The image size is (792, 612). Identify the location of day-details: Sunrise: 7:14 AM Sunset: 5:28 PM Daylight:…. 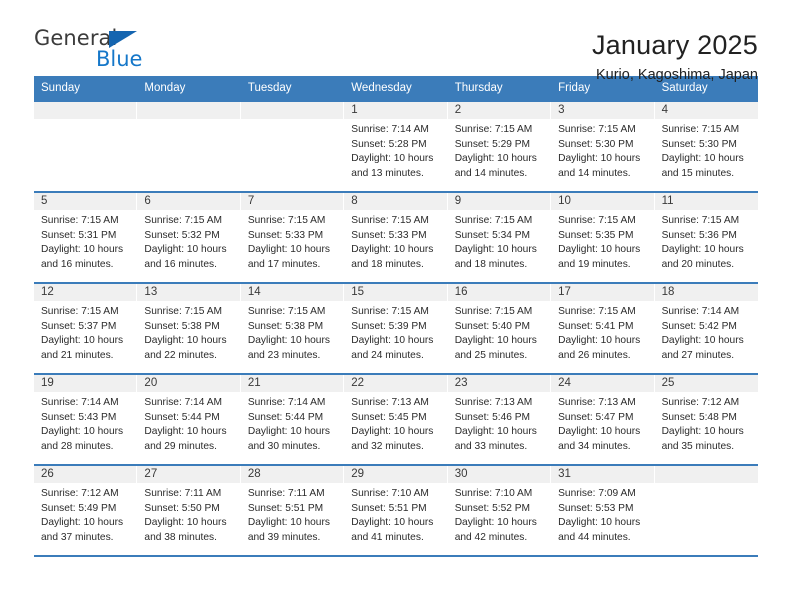
(395, 150).